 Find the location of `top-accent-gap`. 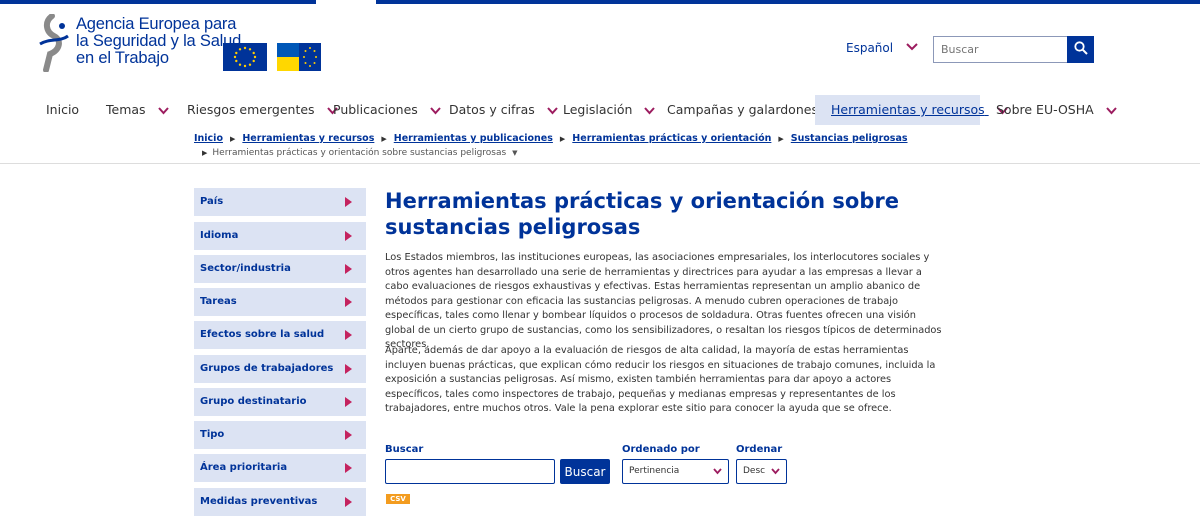

top-accent-gap is located at coordinates (346, 2).